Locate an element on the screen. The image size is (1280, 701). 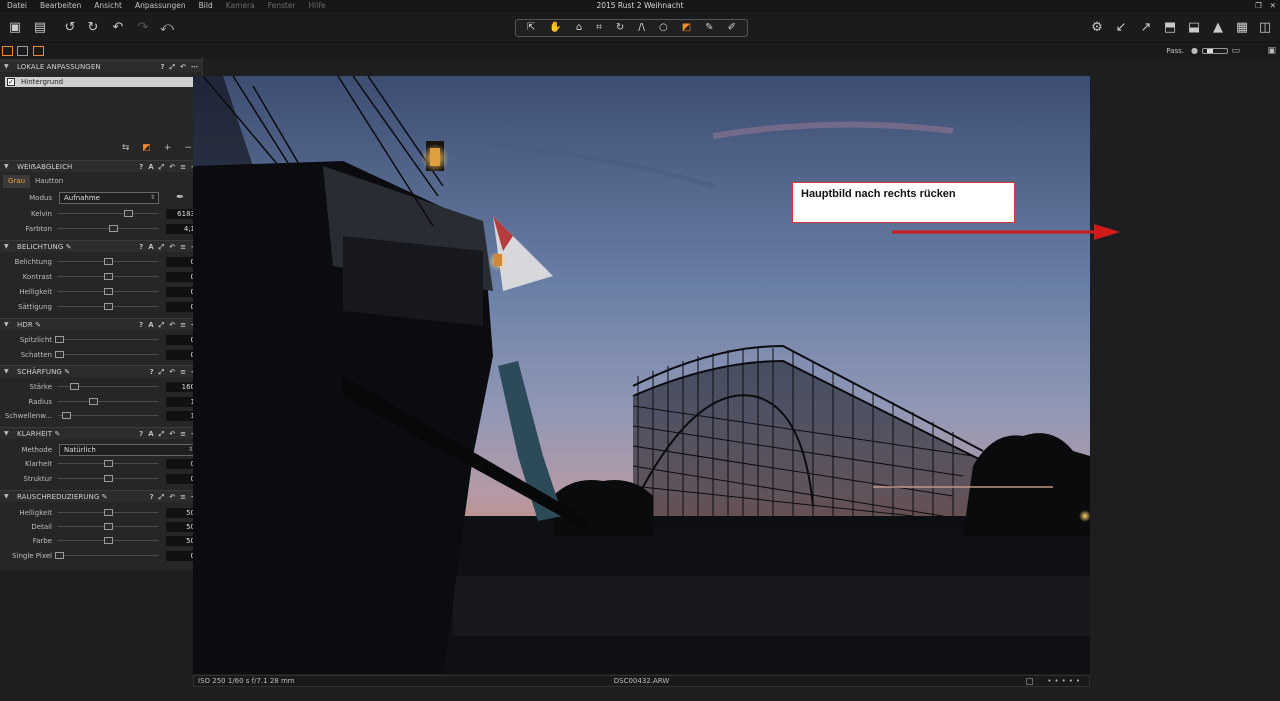
rotate-right-icon: ↻ is located at coordinates (93, 27).